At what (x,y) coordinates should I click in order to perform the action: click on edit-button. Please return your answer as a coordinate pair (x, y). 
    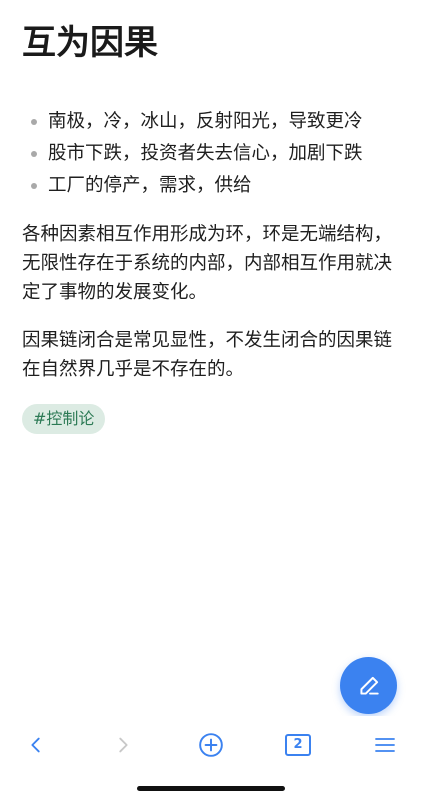
    Looking at the image, I should click on (368, 685).